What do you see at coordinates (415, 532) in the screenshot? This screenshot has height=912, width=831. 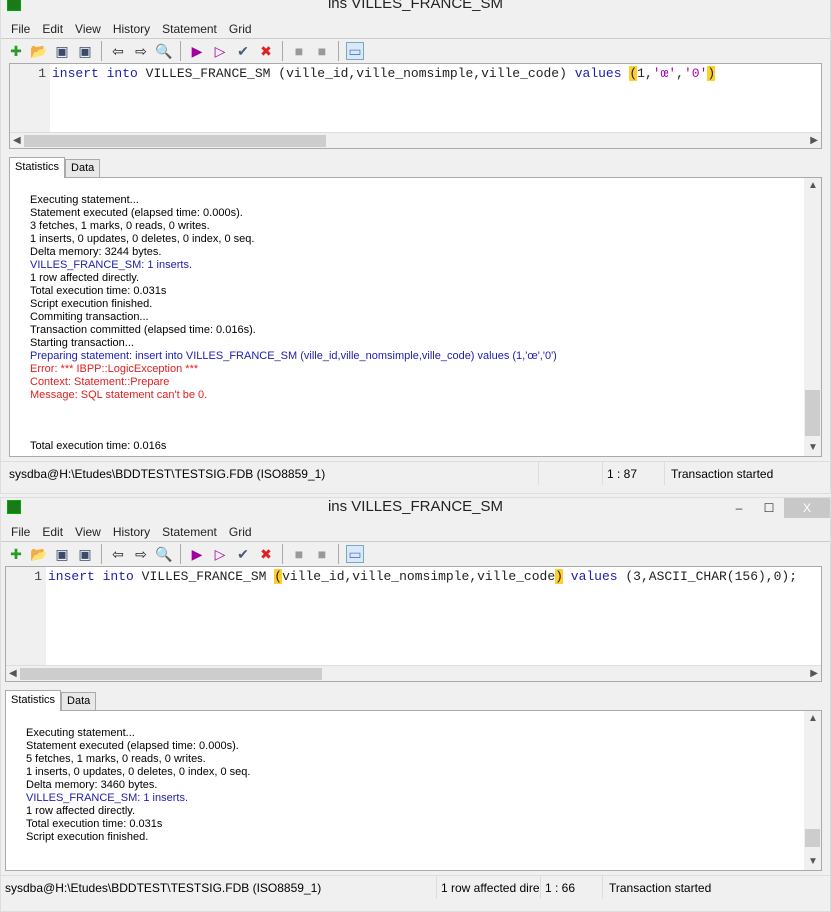 I see `menu-bar: File Edit View History Statement Grid` at bounding box center [415, 532].